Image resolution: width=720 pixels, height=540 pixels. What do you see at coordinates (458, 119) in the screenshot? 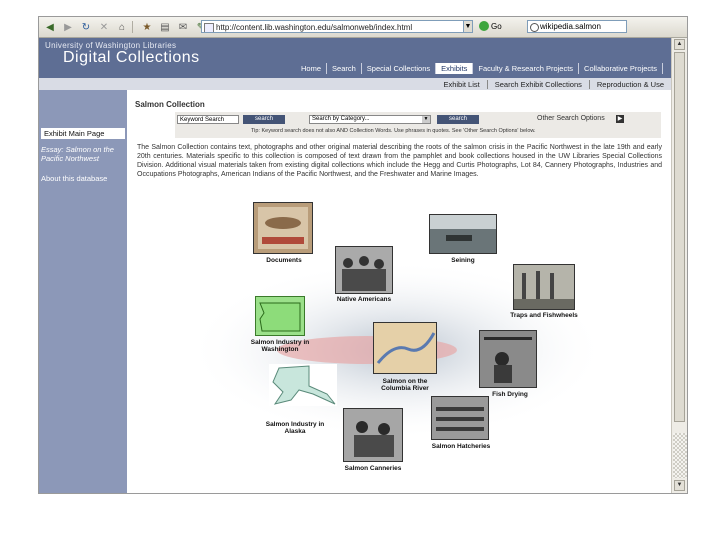
I see `category-search-button: search` at bounding box center [458, 119].